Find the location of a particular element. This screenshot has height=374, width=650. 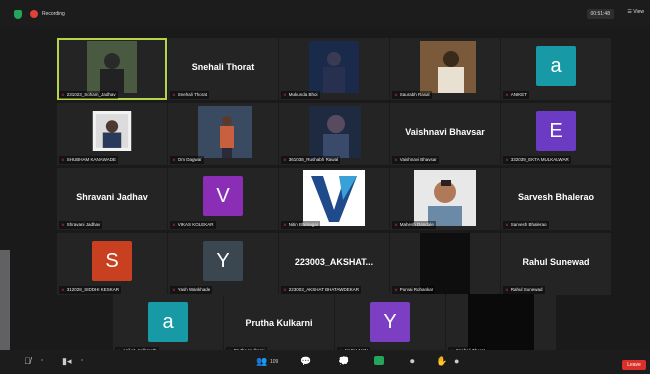

participant-name-label: 361038_Rushabh Rawal is located at coordinates (311, 160).